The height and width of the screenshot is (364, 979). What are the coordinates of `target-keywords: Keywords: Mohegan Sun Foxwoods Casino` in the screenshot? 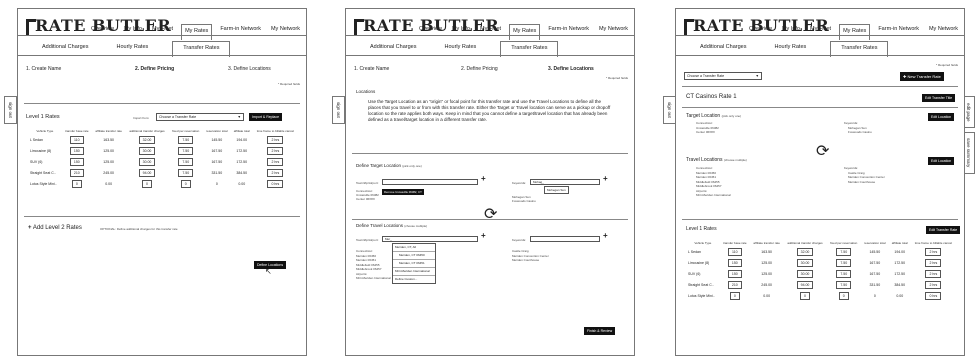 It's located at (858, 127).